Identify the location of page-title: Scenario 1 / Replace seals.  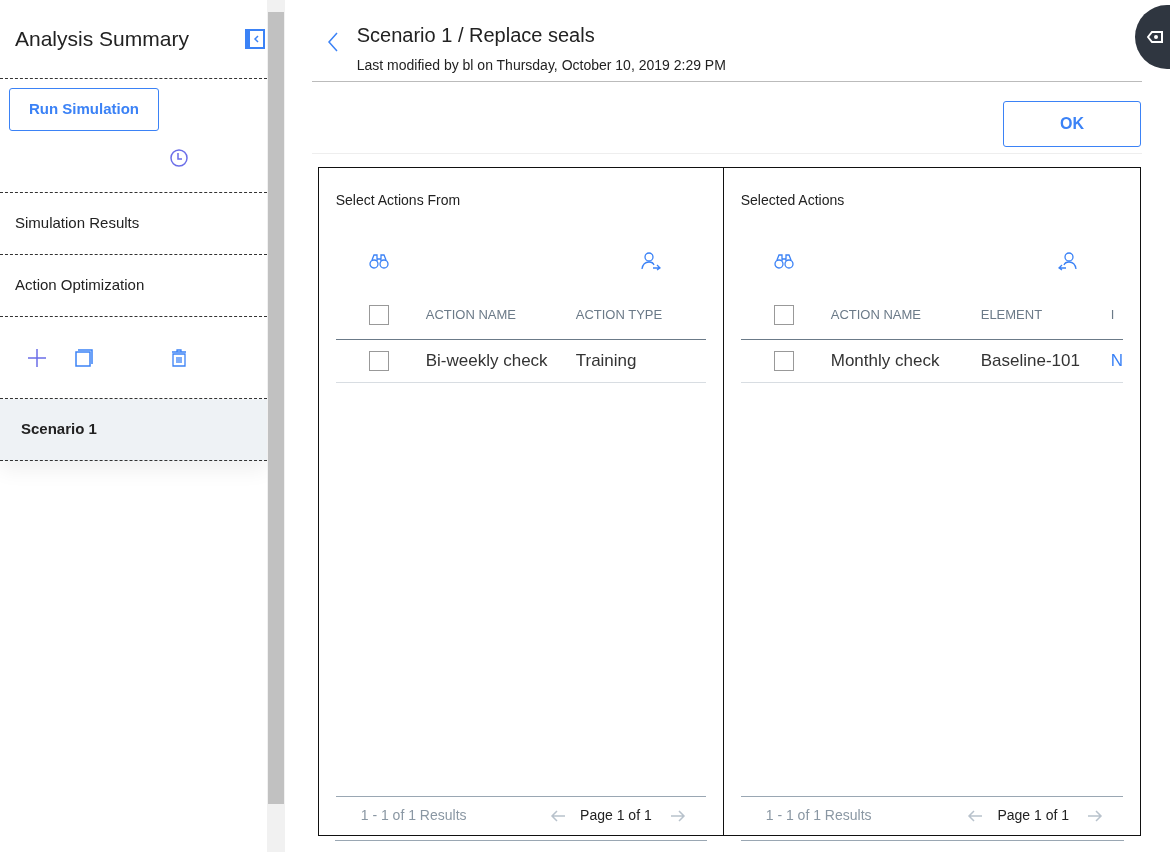
(476, 35).